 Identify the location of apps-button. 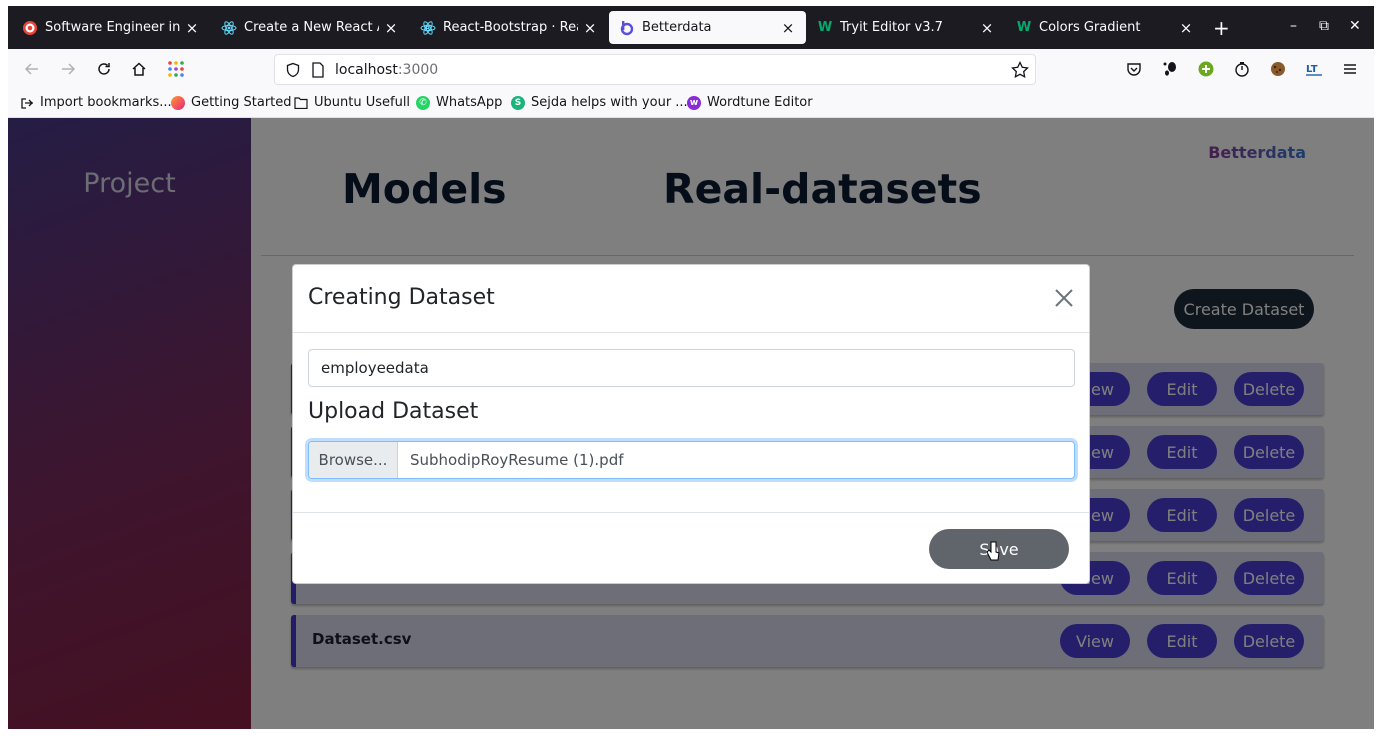
(176, 69).